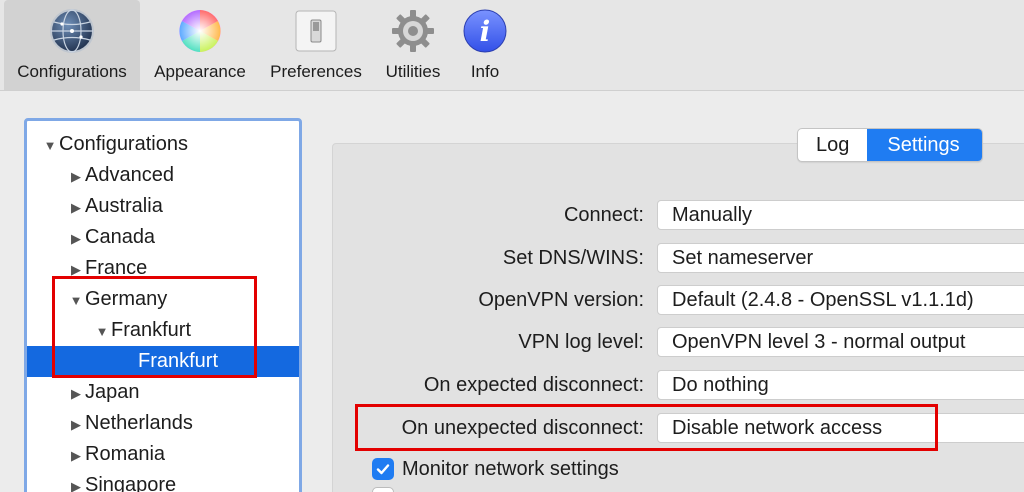 The width and height of the screenshot is (1024, 492). I want to click on dns-label: Set DNS/WINS:, so click(573, 258).